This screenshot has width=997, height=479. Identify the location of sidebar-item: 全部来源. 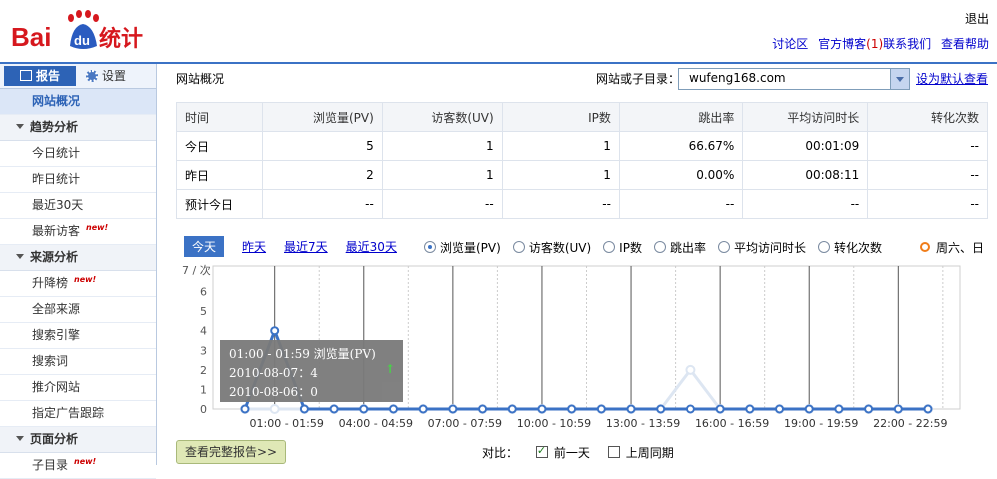
(78, 310).